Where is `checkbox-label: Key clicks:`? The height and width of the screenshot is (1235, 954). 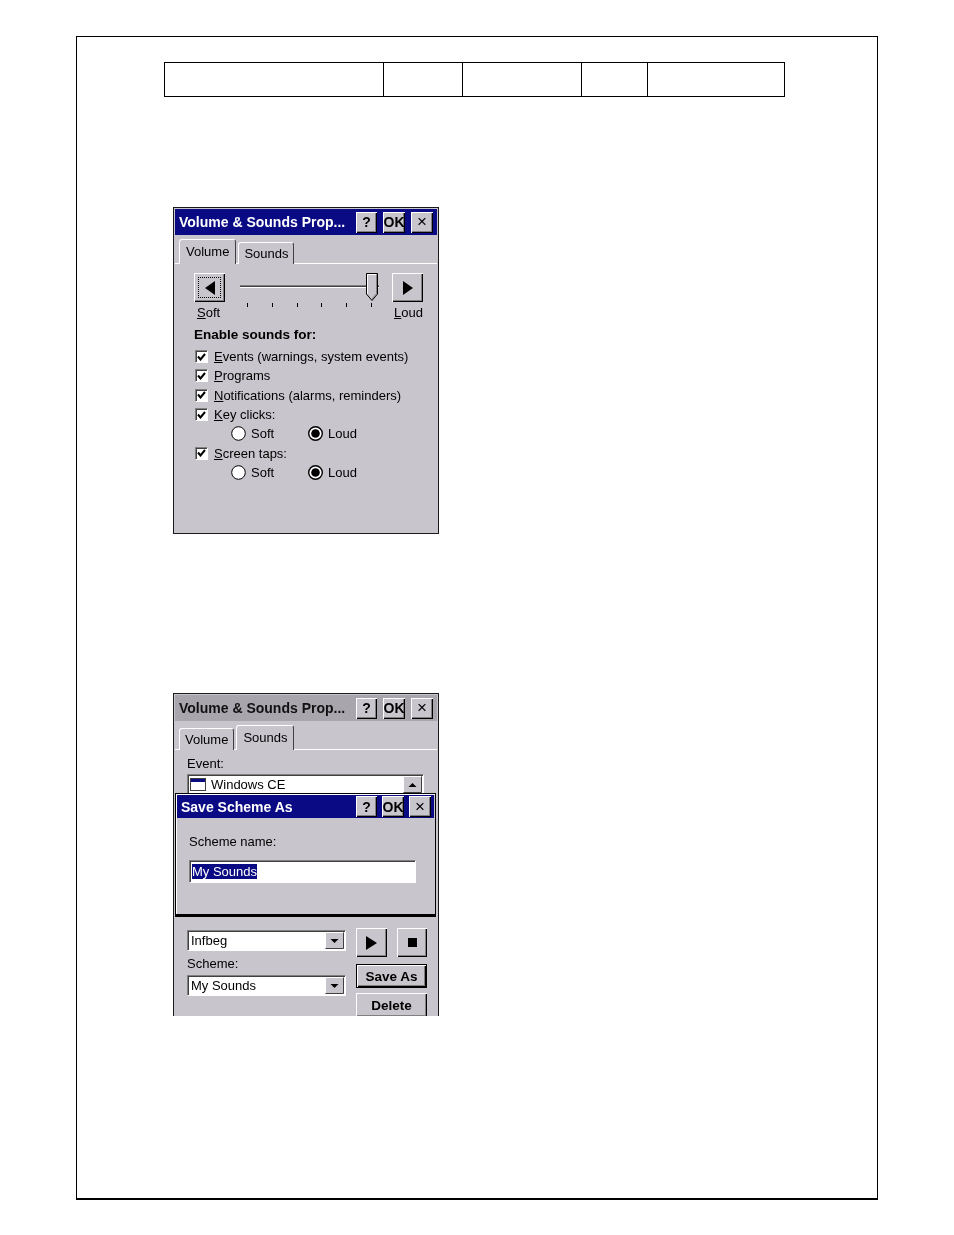
checkbox-label: Key clicks: is located at coordinates (245, 415).